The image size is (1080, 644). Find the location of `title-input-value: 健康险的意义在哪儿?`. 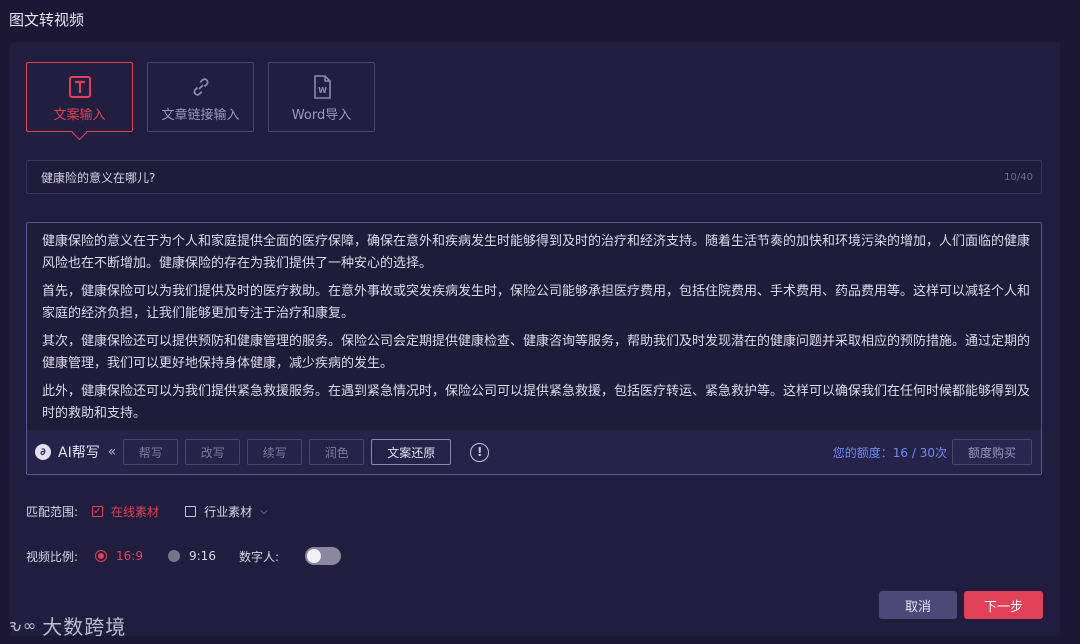

title-input-value: 健康险的意义在哪儿? is located at coordinates (98, 177).